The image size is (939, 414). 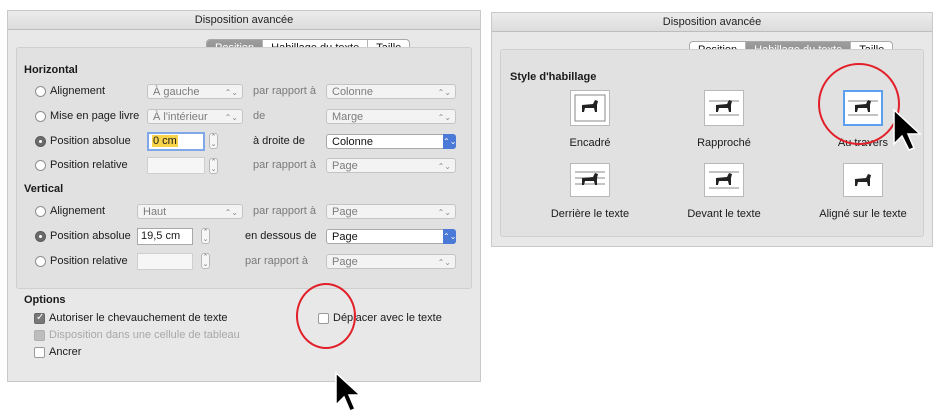 I want to click on h-relative-relation: par rapport à, so click(x=284, y=165).